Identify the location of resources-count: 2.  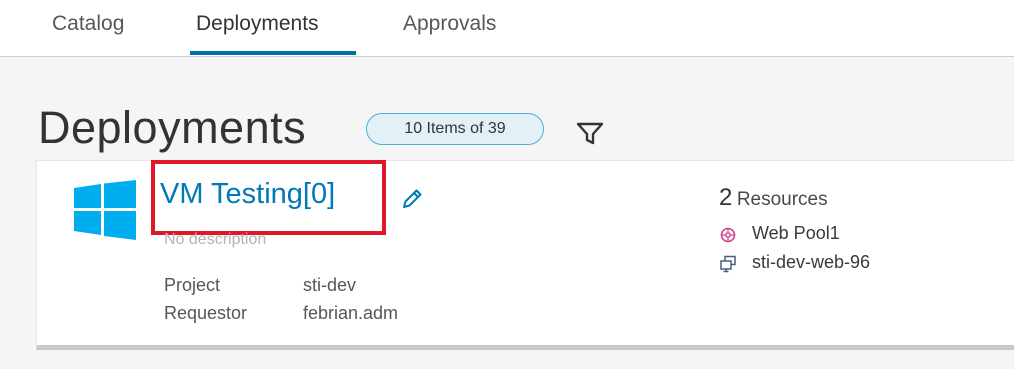
(726, 197).